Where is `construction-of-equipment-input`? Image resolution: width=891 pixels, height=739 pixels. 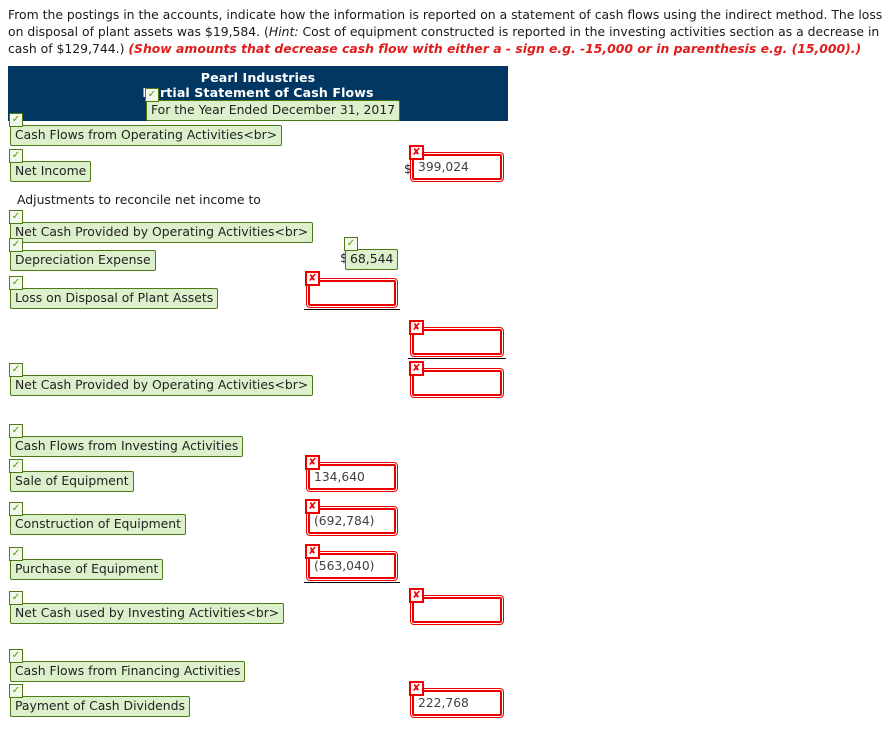 construction-of-equipment-input is located at coordinates (352, 521).